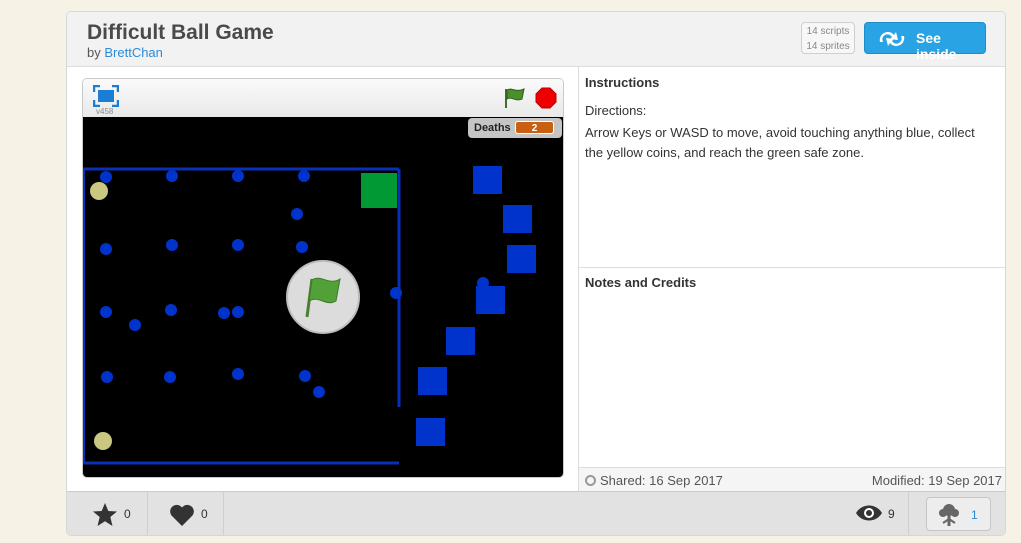  I want to click on shared-date: Shared: 16 Sep 2017, so click(654, 480).